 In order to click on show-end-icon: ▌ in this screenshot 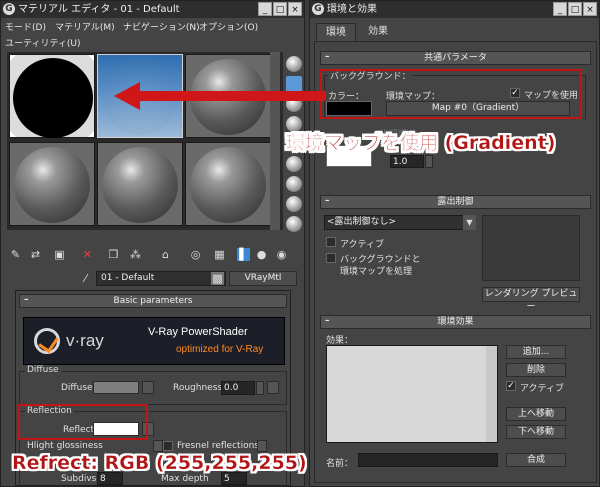, I will do `click(243, 254)`.